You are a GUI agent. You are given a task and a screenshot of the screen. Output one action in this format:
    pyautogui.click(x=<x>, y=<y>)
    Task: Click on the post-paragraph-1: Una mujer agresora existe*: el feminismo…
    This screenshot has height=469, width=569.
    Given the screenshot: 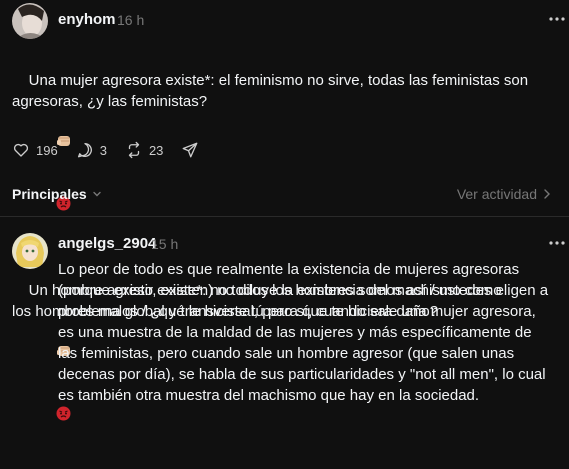 What is the action you would take?
    pyautogui.click(x=272, y=91)
    